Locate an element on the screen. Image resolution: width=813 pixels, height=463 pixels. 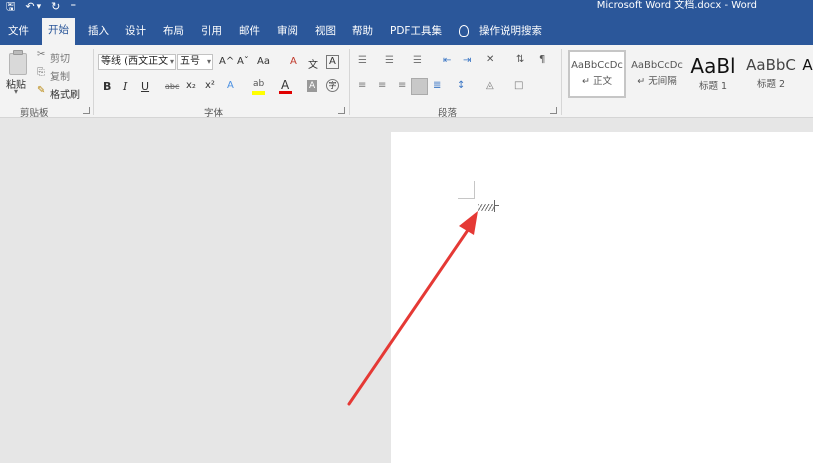
strikethrough-button: abc is located at coordinates (172, 86).